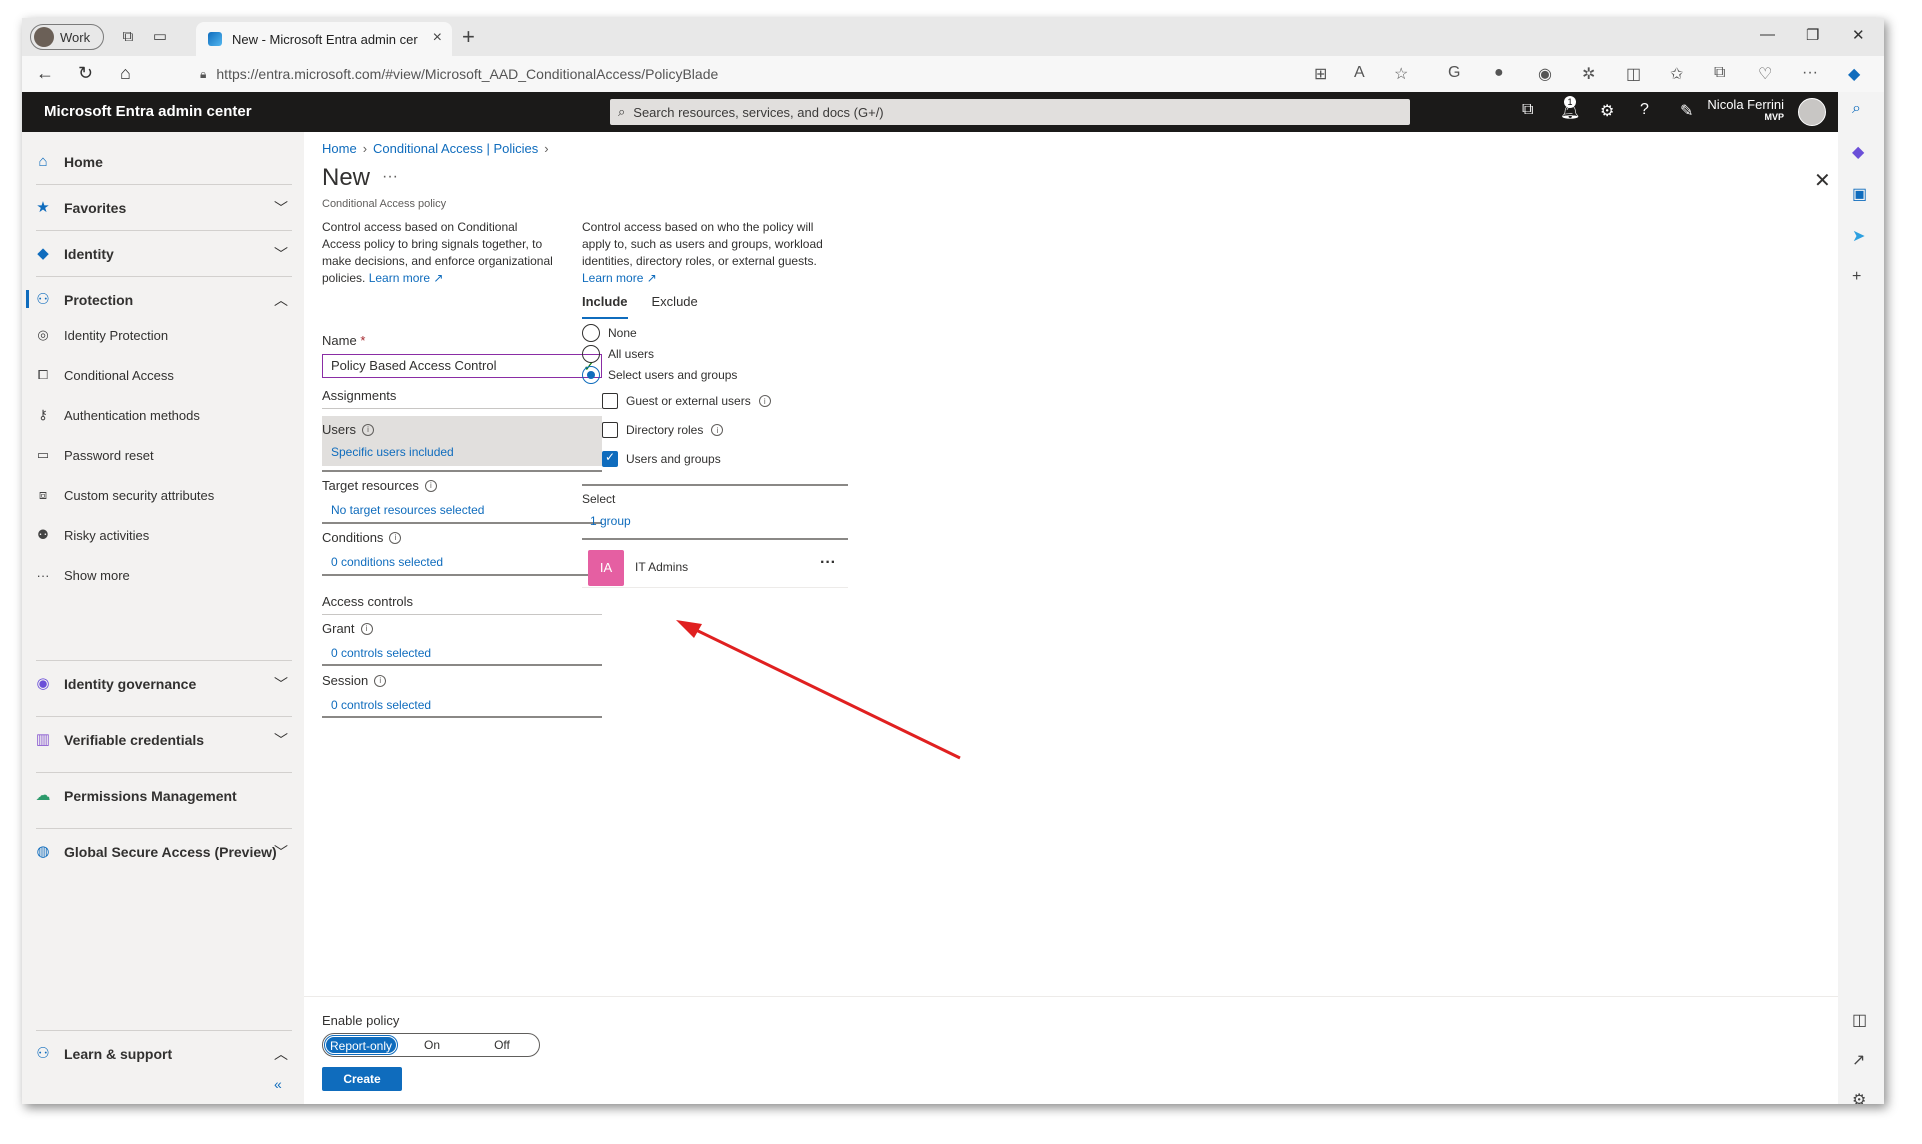  What do you see at coordinates (45, 73) in the screenshot?
I see `back-icon: ←` at bounding box center [45, 73].